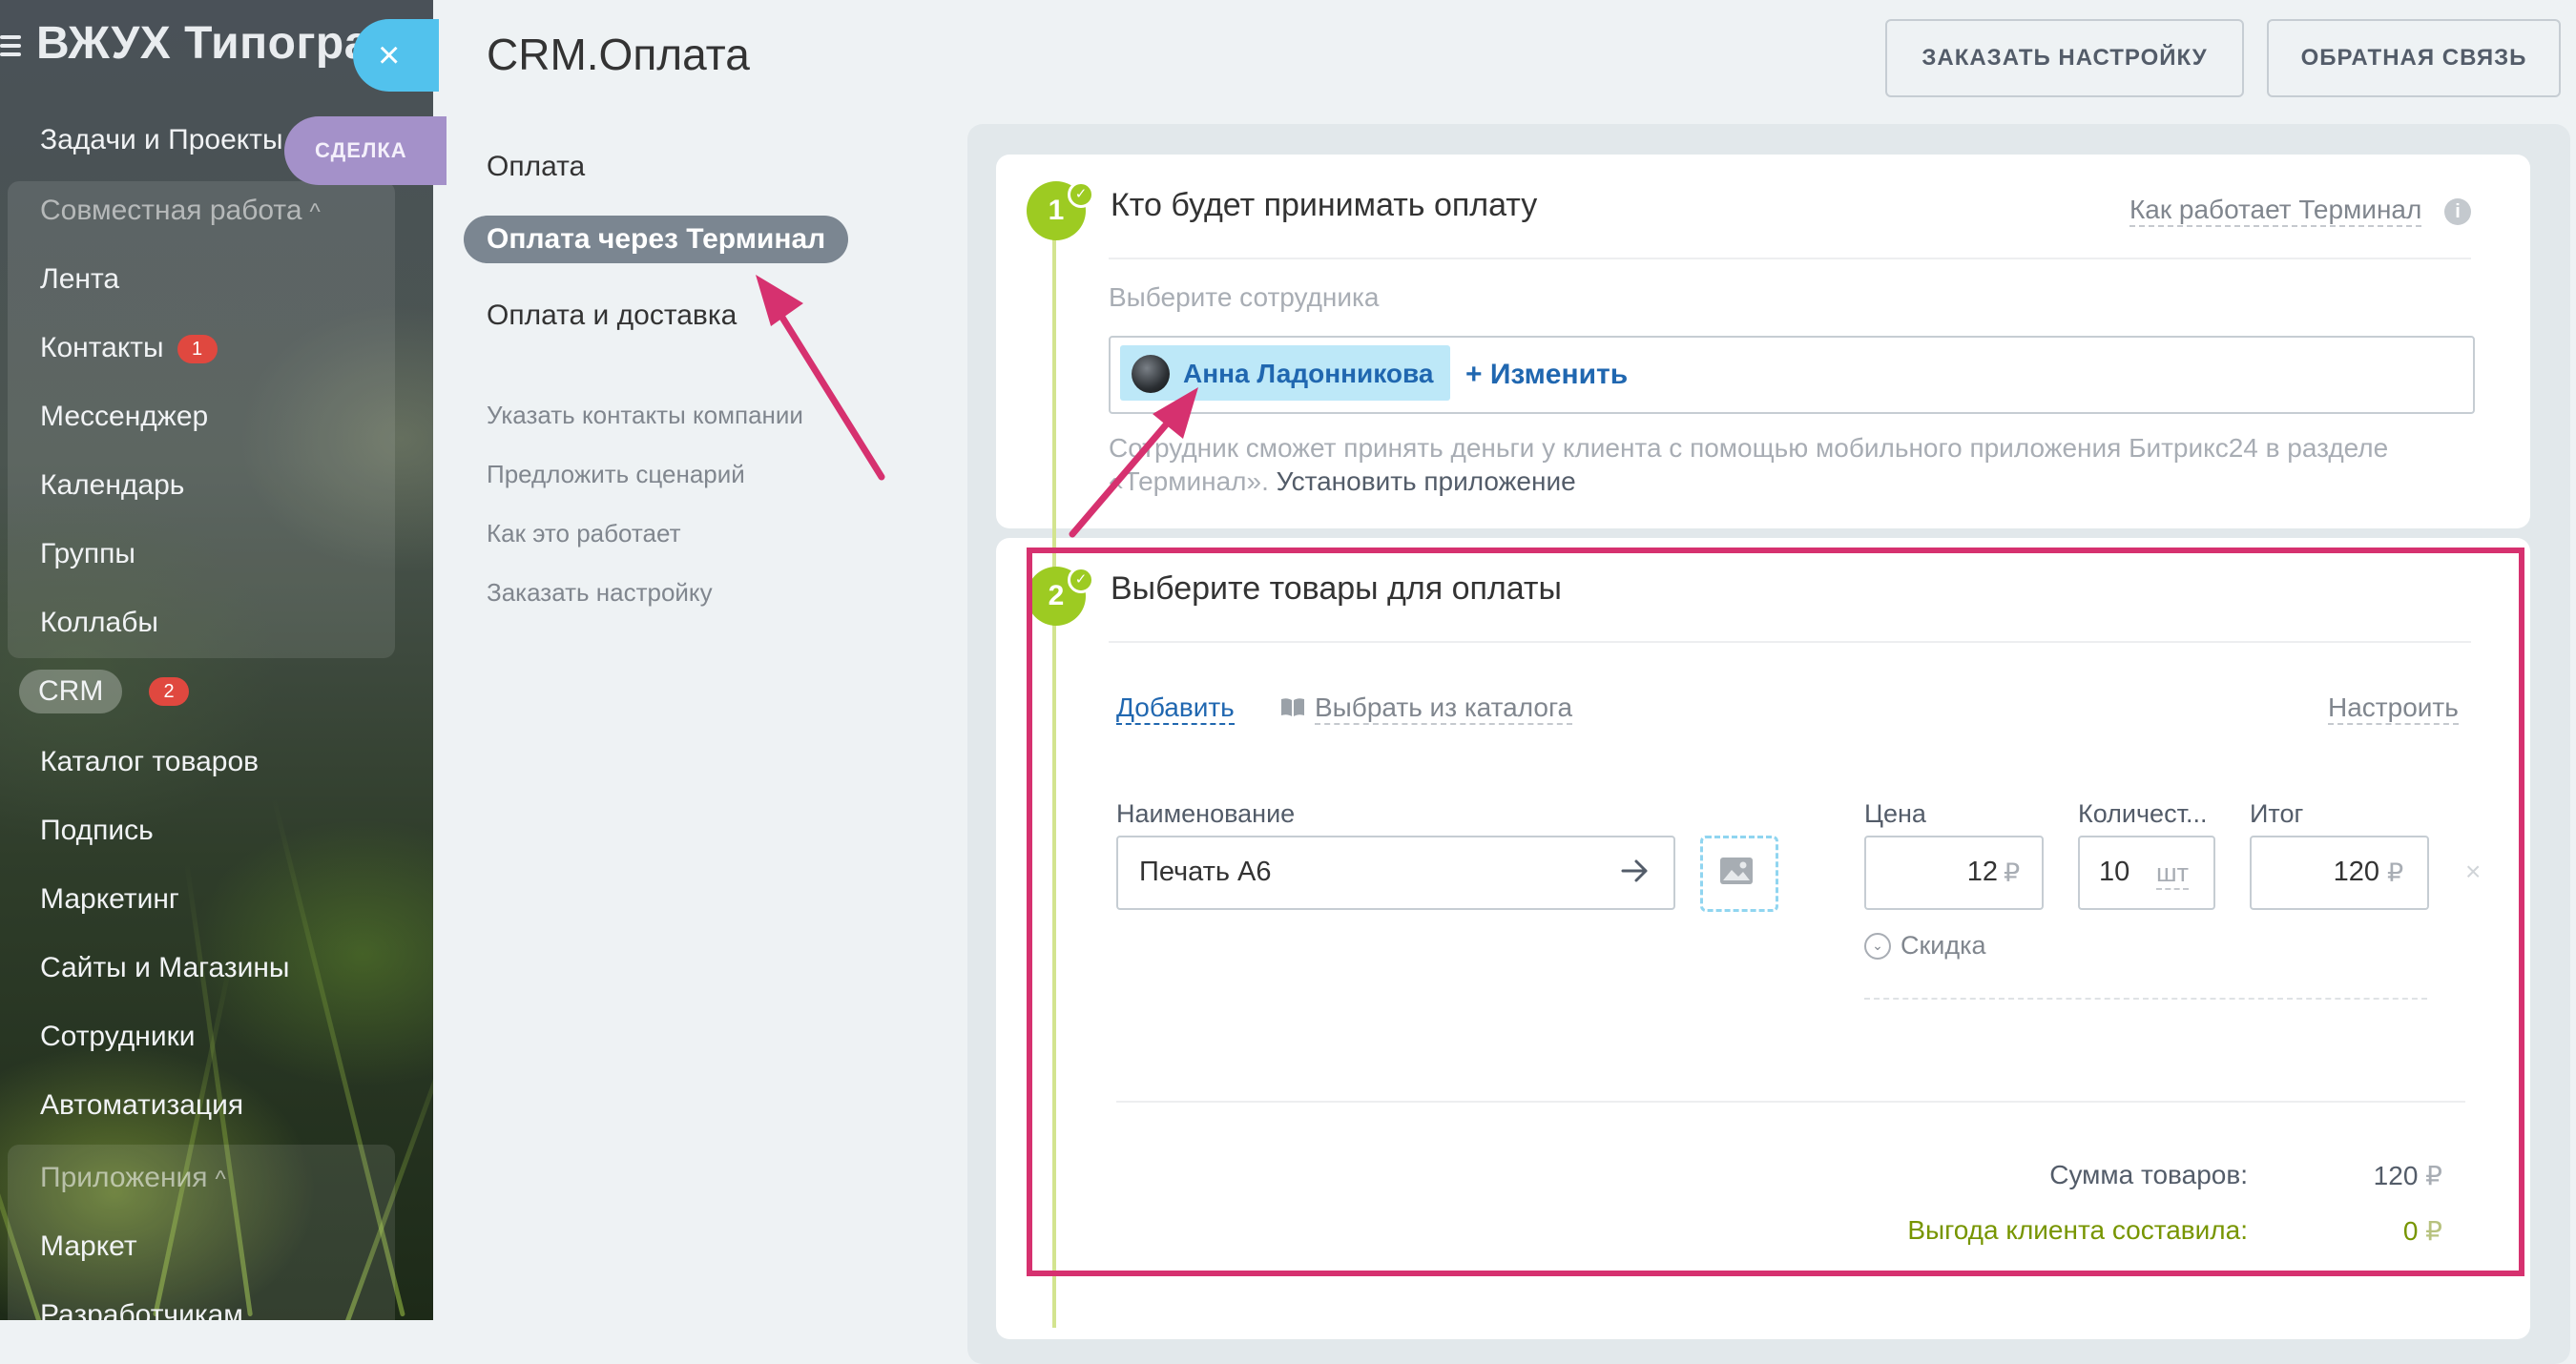  Describe the element at coordinates (1635, 871) in the screenshot. I see `arrow-right-icon` at that location.